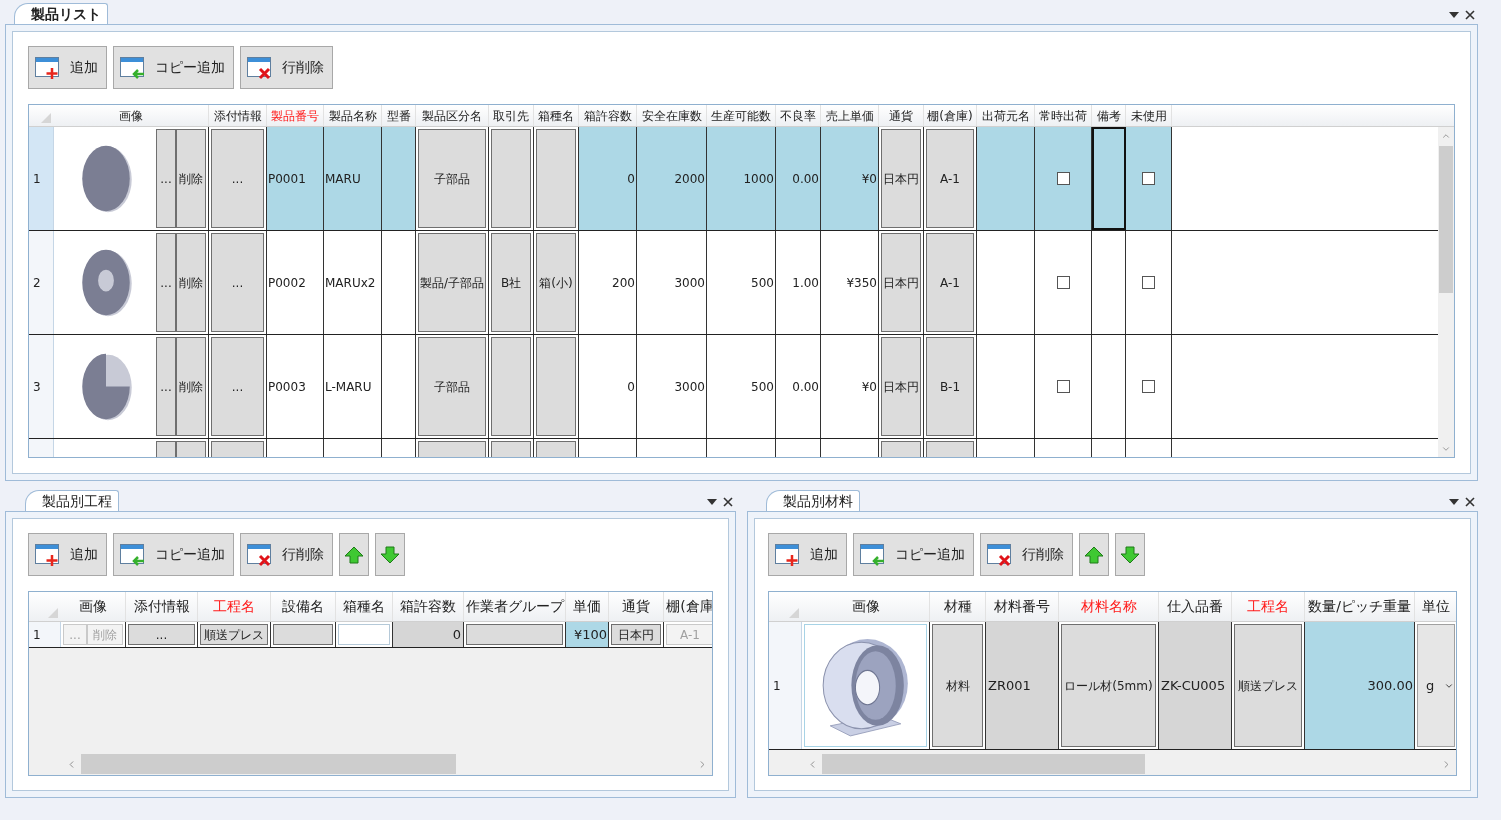 The image size is (1501, 820). I want to click on column-header: 安全在庫数, so click(672, 115).